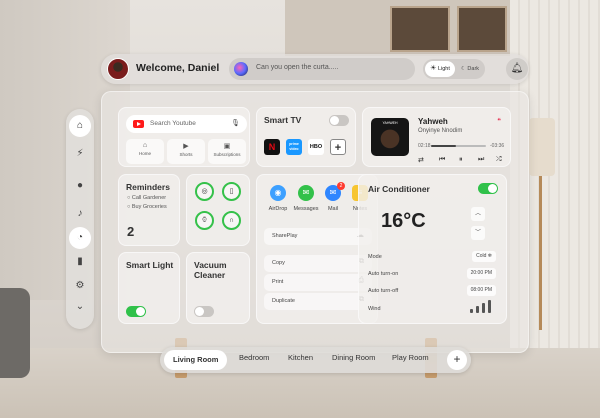 This screenshot has width=600, height=418. I want to click on tab-bedroom: Bedroom, so click(254, 357).